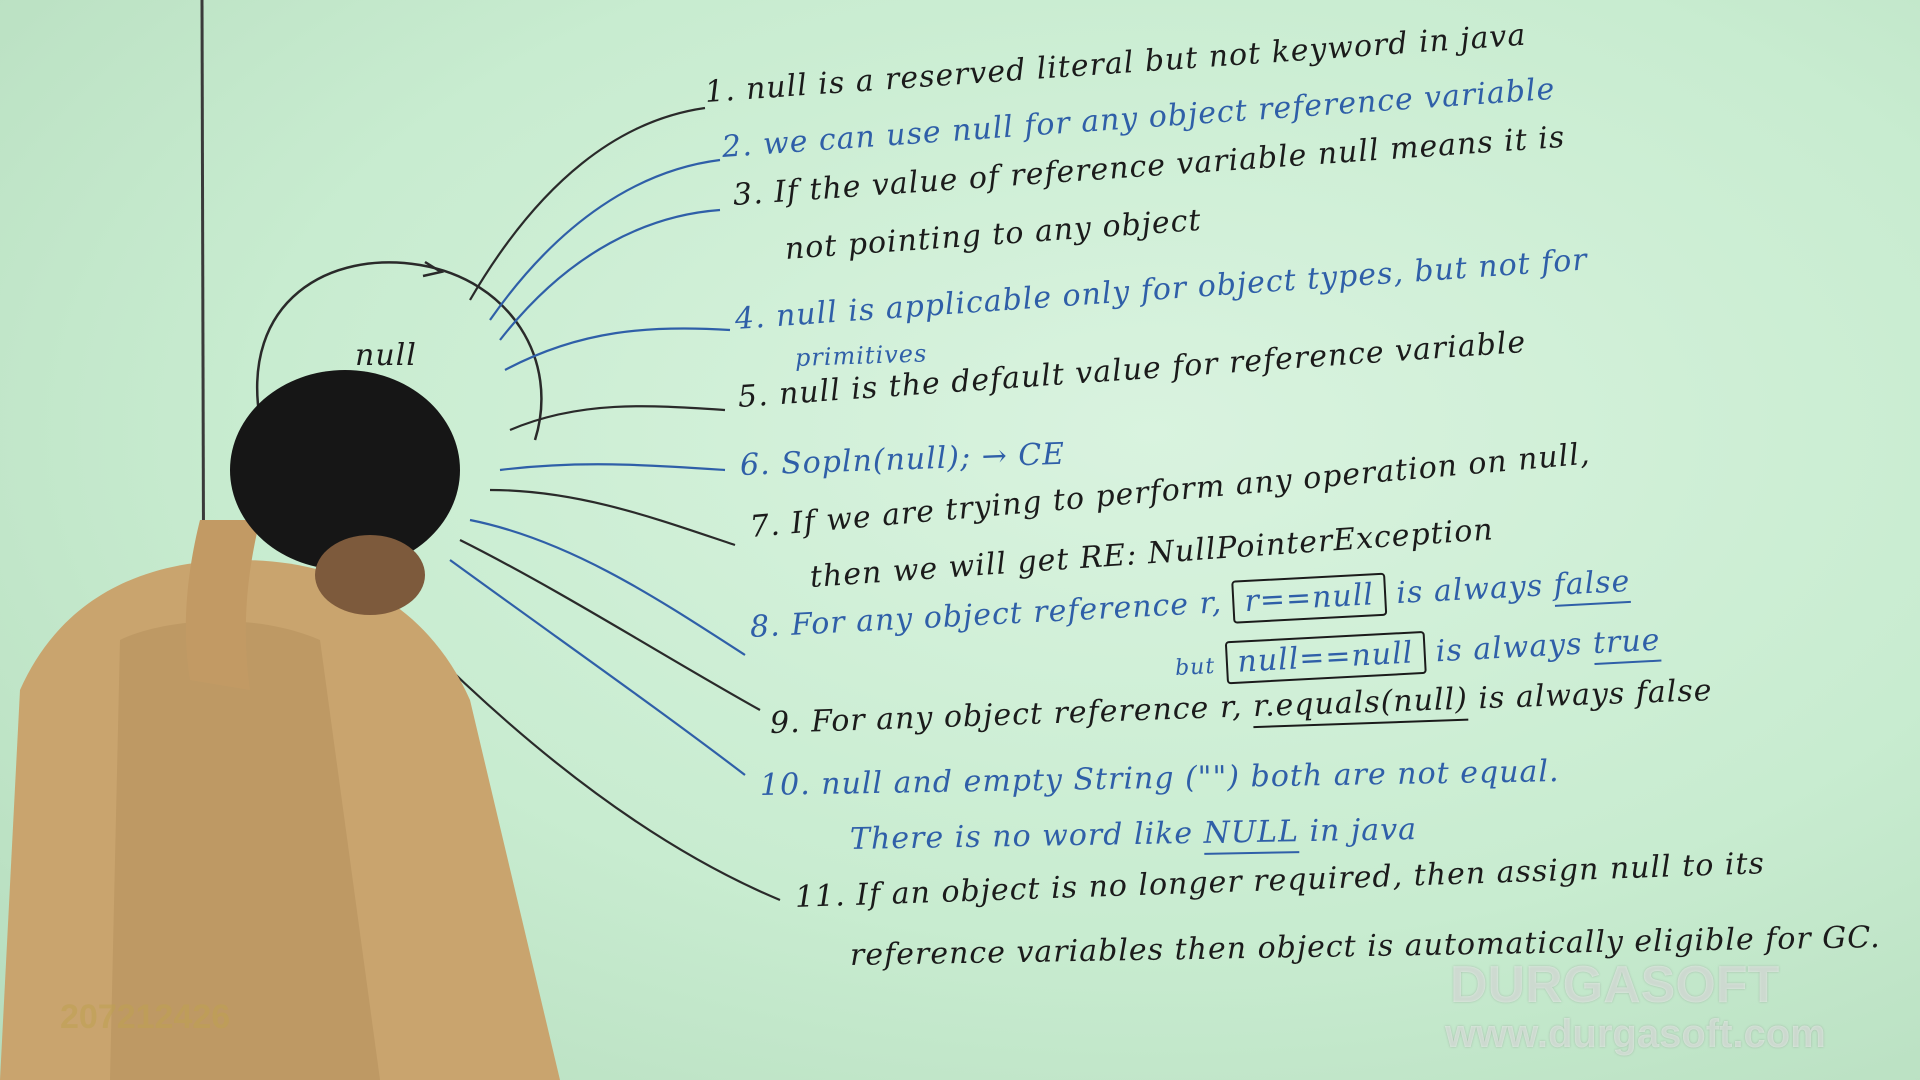  Describe the element at coordinates (1592, 585) in the screenshot. I see `note-8-false: false` at that location.